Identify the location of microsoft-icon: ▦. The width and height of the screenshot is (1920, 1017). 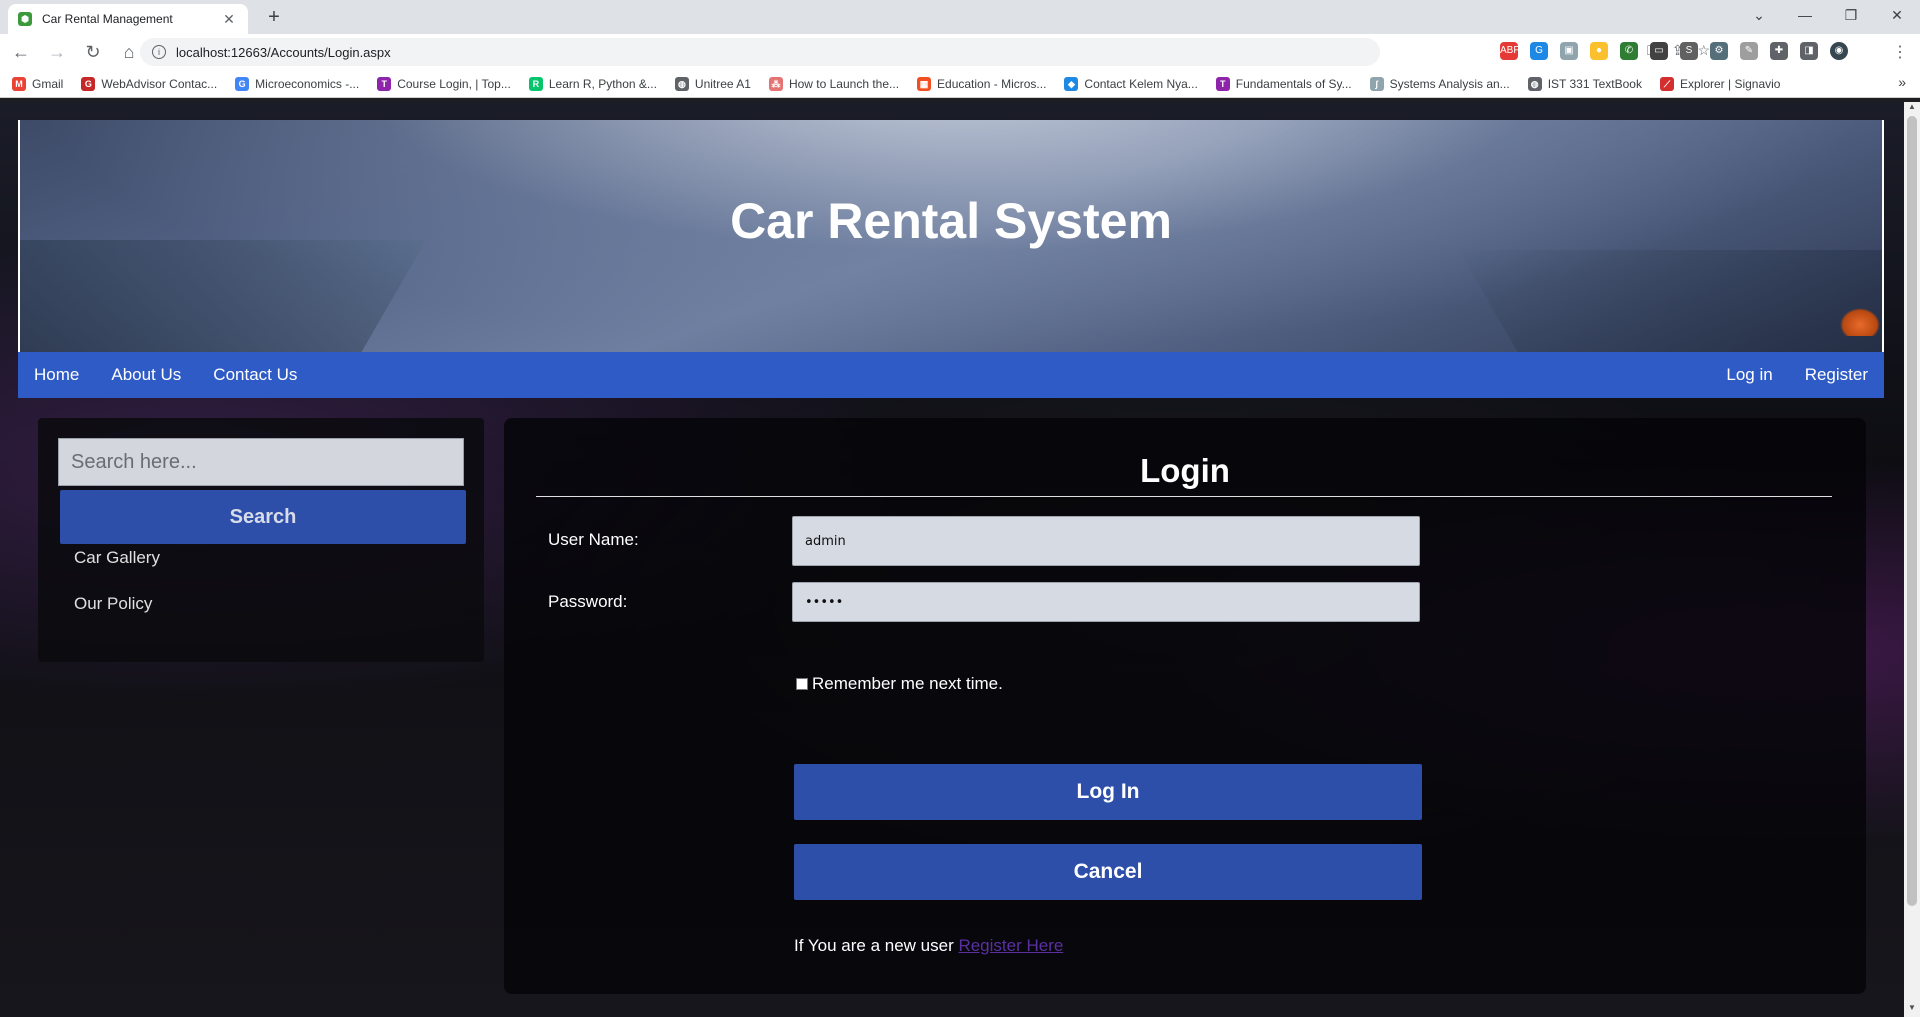
(924, 83).